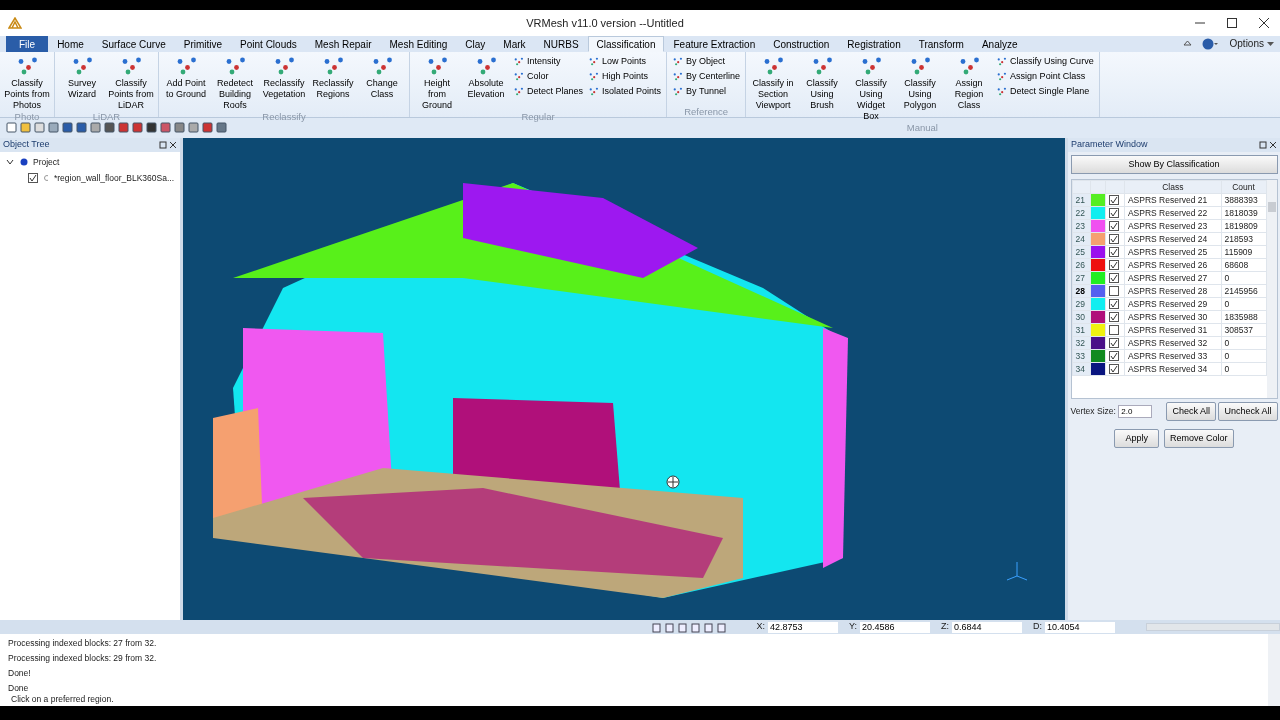  Describe the element at coordinates (895, 627) in the screenshot. I see `coordinate-field: 20.4586` at that location.